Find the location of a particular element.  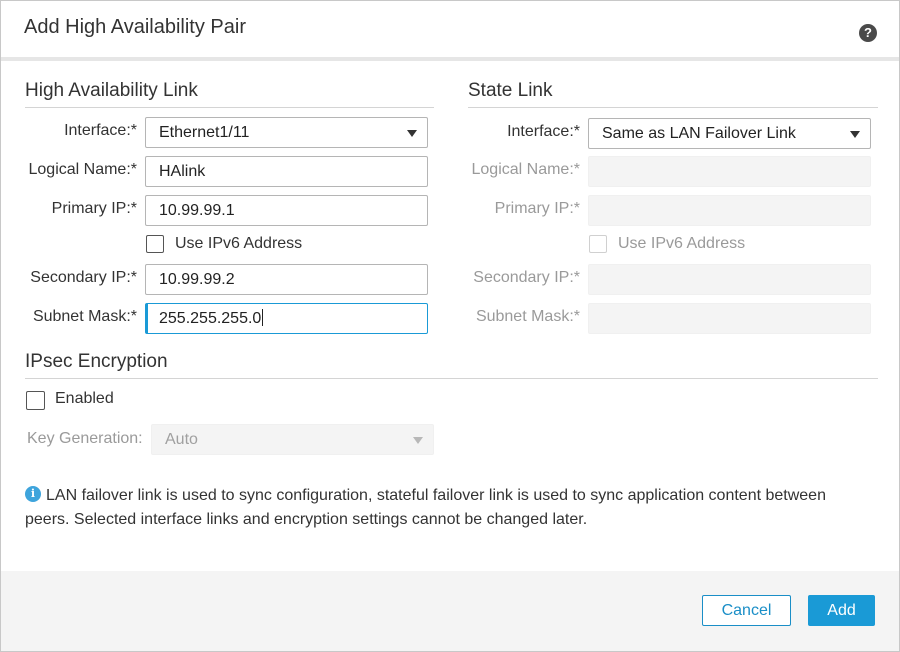

key-generation-select: Auto is located at coordinates (292, 439).